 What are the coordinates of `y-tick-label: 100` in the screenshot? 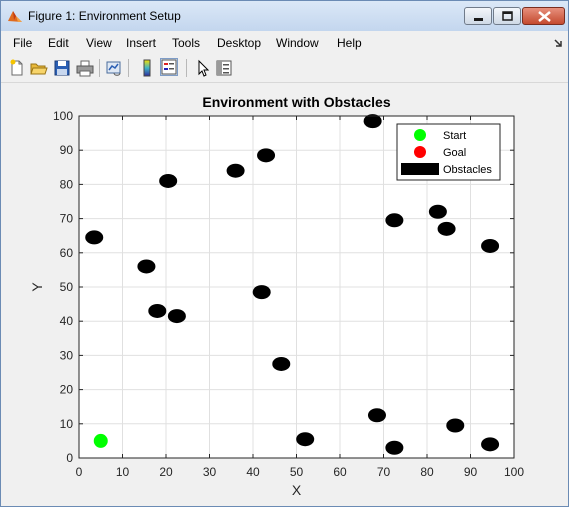 It's located at (63, 116).